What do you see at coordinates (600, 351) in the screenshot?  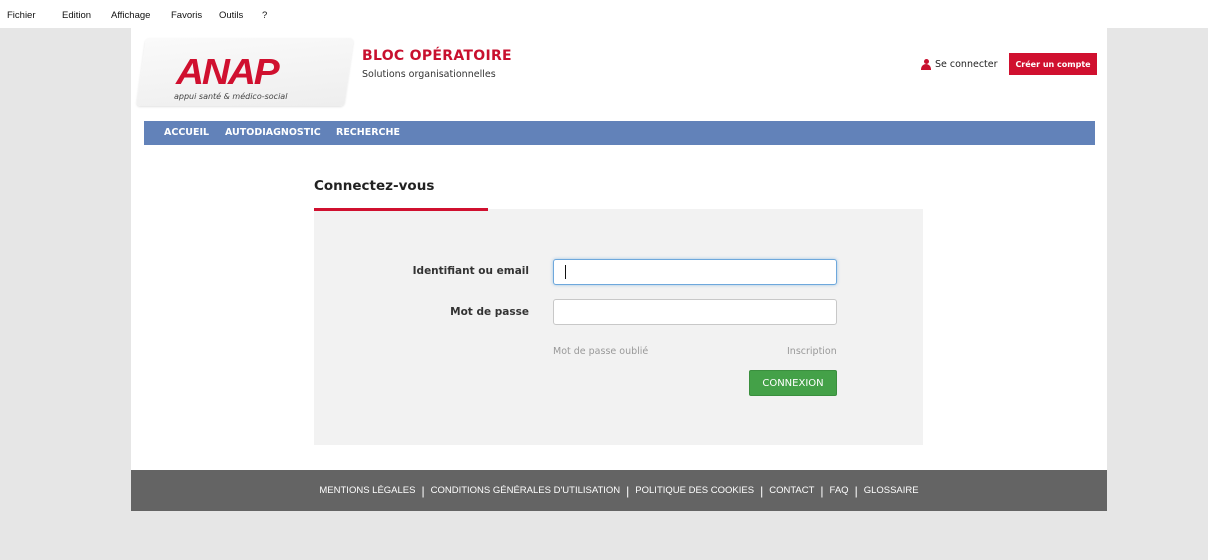 I see `forgot-password-link: Mot de passe oublié` at bounding box center [600, 351].